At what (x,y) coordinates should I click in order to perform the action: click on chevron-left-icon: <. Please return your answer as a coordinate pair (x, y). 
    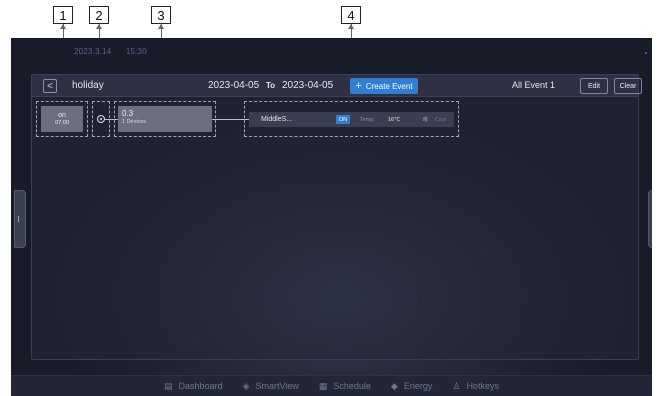
    Looking at the image, I should click on (50, 86).